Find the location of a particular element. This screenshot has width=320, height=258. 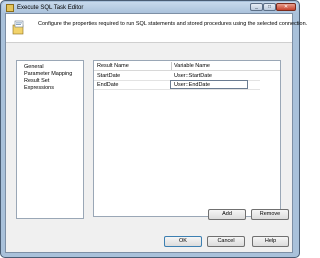

cancel-button-label: Cancel is located at coordinates (226, 241).